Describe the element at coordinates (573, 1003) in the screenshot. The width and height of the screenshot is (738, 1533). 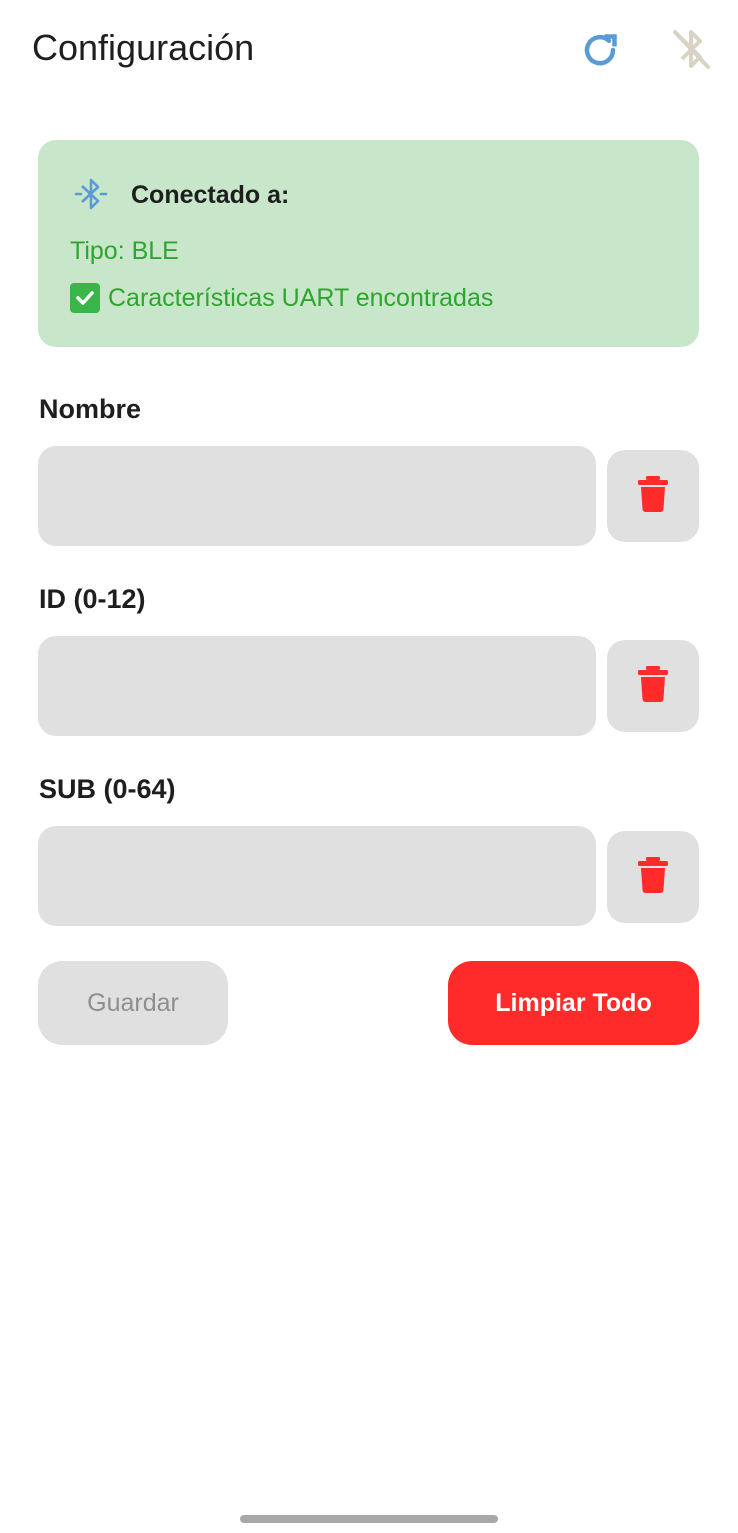
I see `clear-all-button: Limpiar Todo` at that location.